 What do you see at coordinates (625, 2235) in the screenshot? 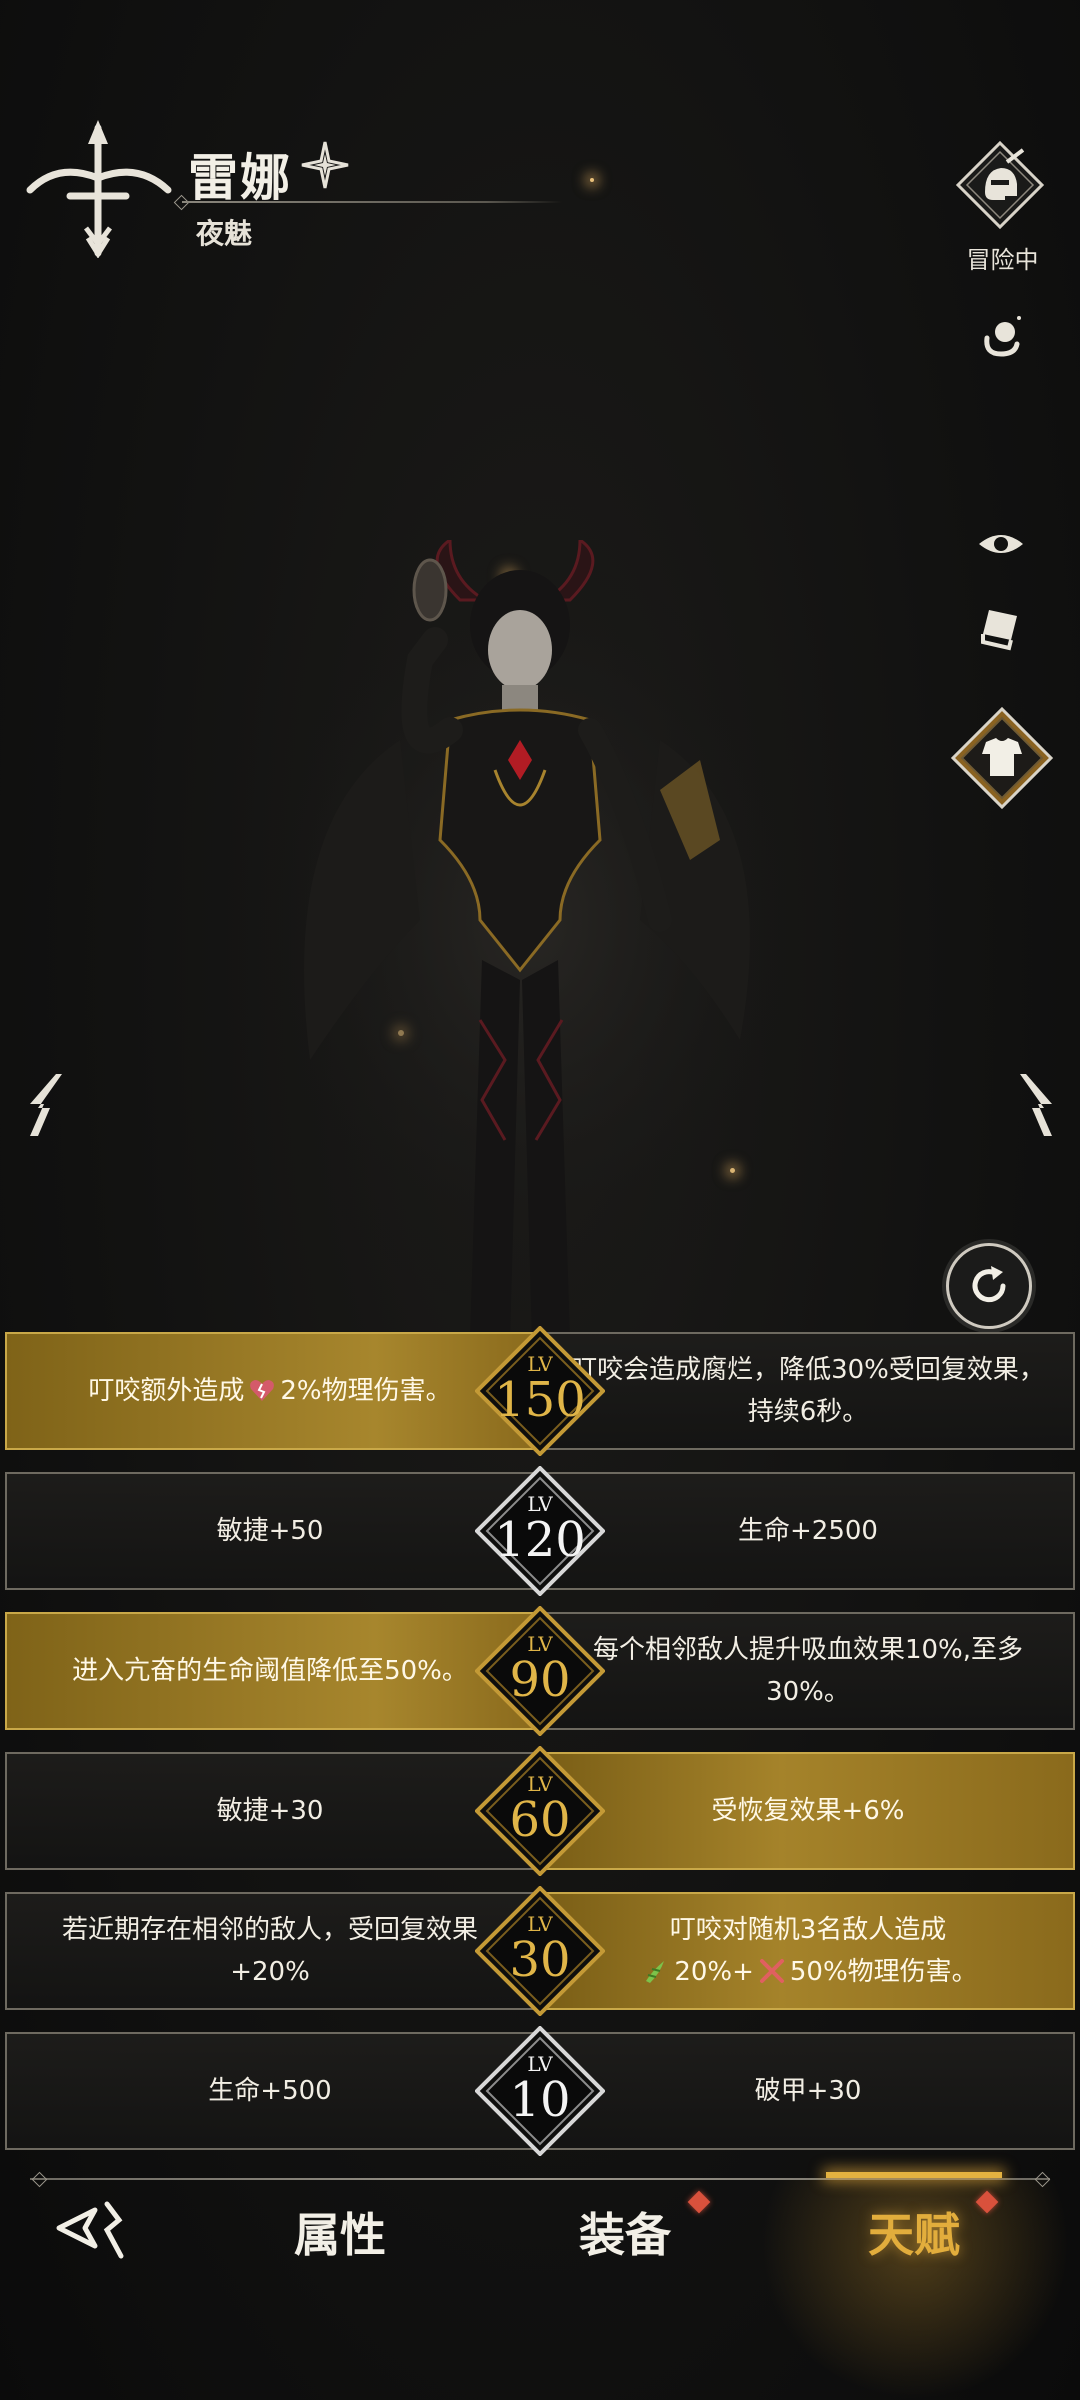
I see `tab-equipment: 装备` at bounding box center [625, 2235].